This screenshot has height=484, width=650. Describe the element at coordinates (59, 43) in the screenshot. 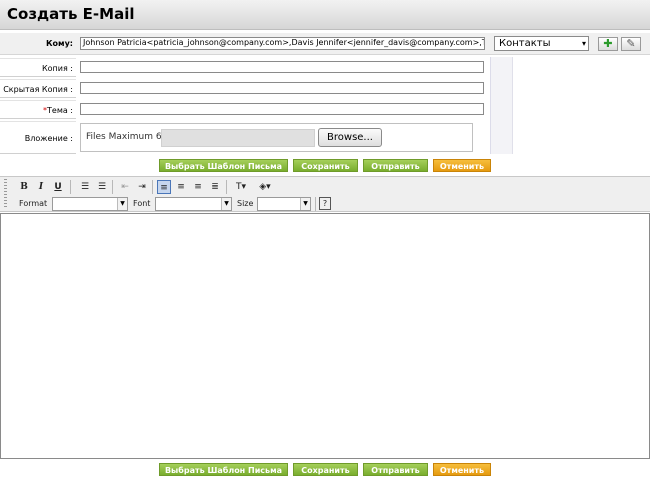

I see `to-label: Кому:` at that location.